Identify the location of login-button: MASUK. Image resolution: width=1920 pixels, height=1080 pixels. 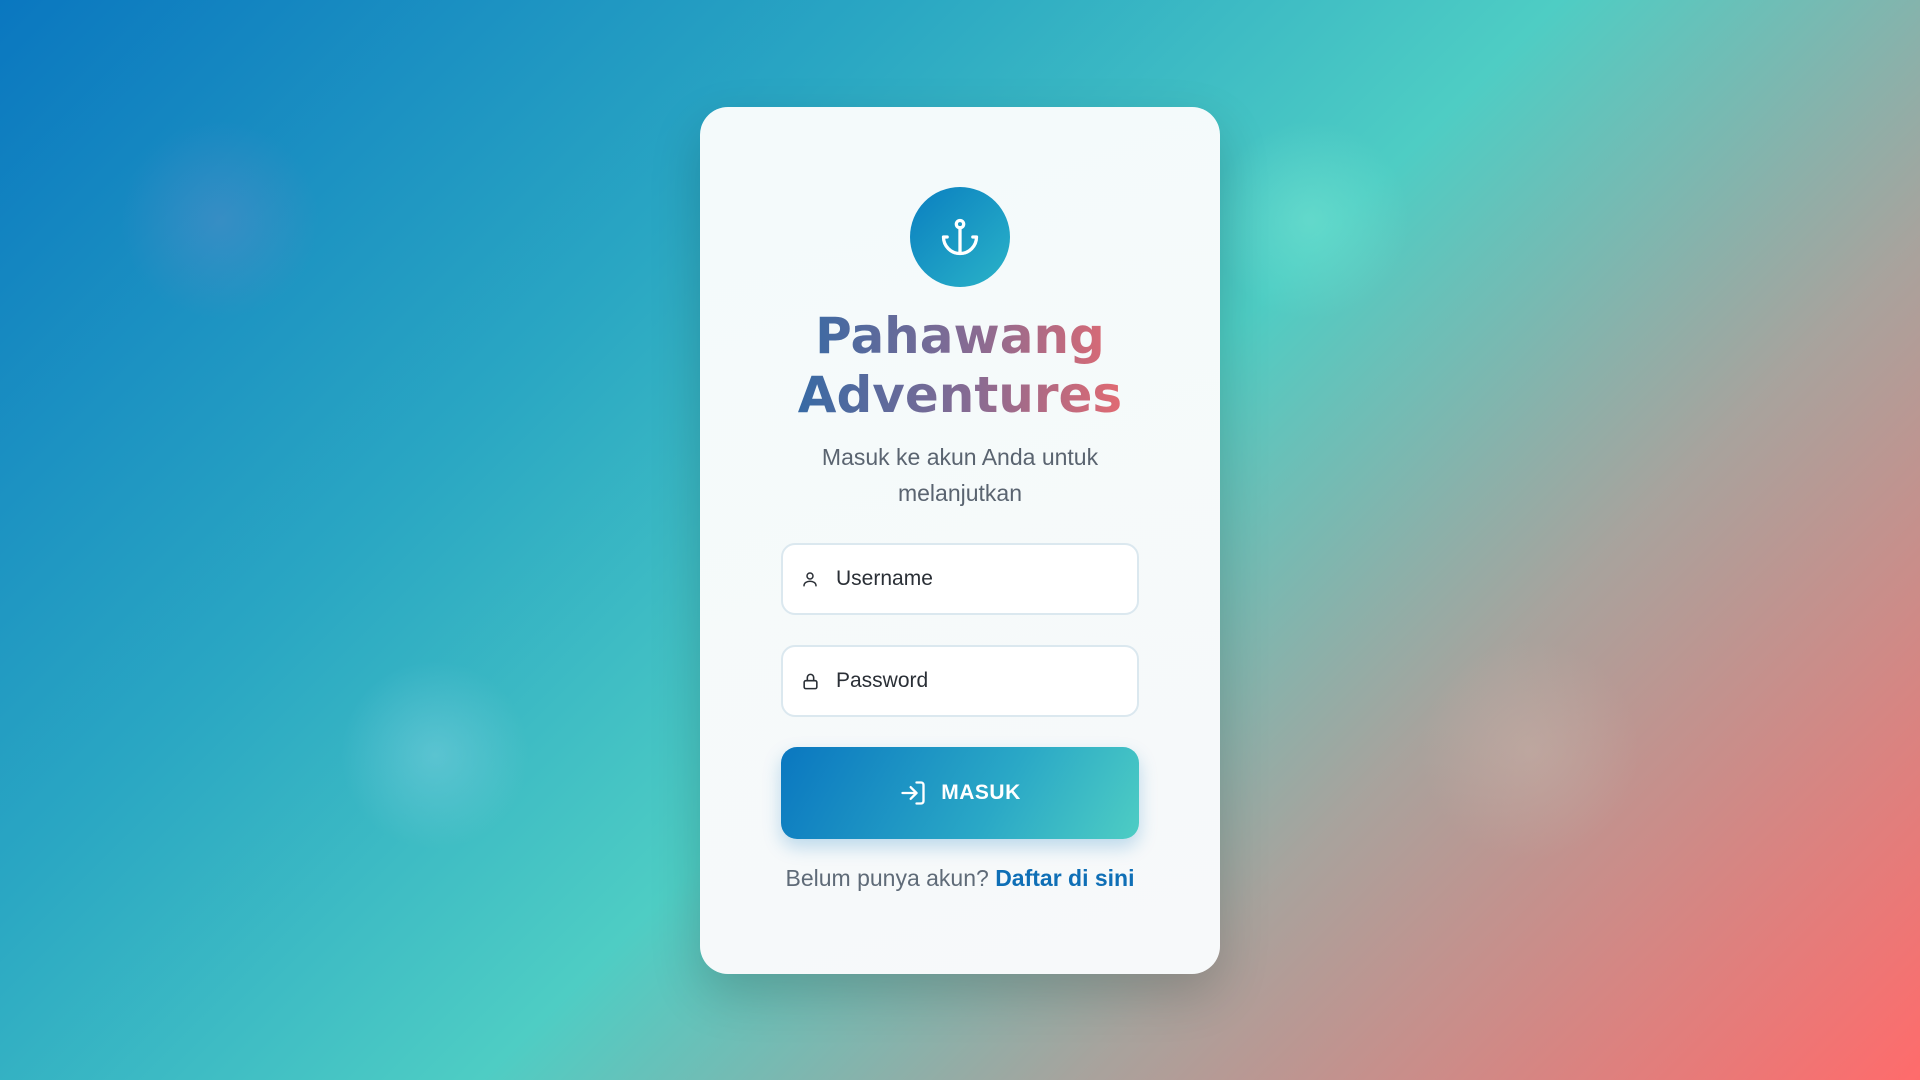
(960, 793).